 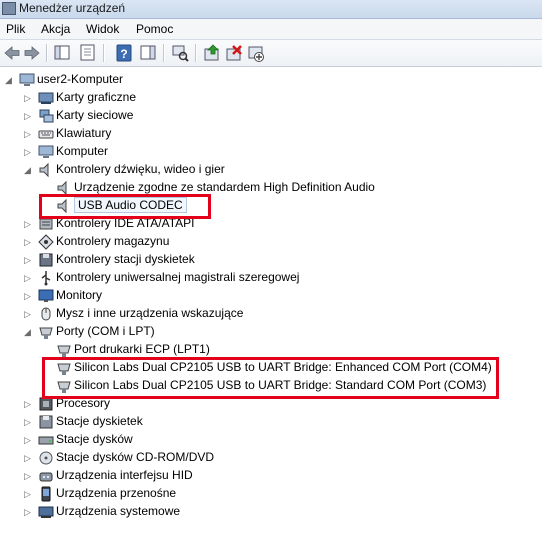 I want to click on tree-item-label: Mysz i inne urządzenia wskazujące, so click(x=150, y=313).